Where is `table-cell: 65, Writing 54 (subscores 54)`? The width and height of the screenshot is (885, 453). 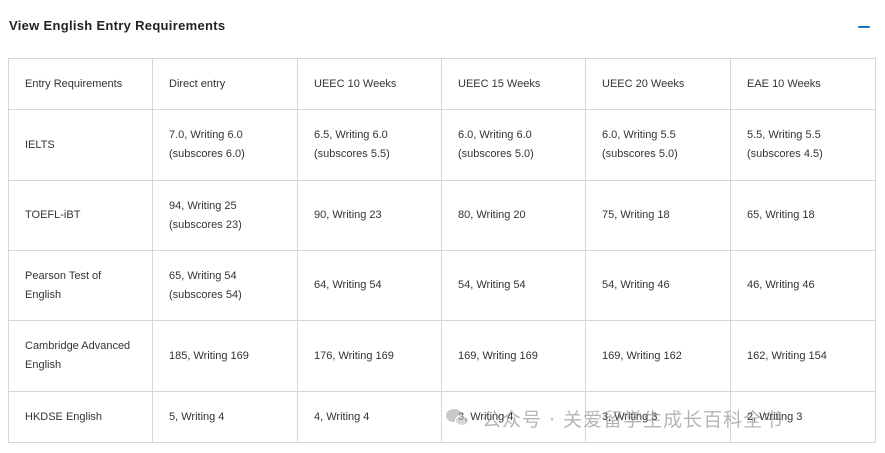 table-cell: 65, Writing 54 (subscores 54) is located at coordinates (225, 285).